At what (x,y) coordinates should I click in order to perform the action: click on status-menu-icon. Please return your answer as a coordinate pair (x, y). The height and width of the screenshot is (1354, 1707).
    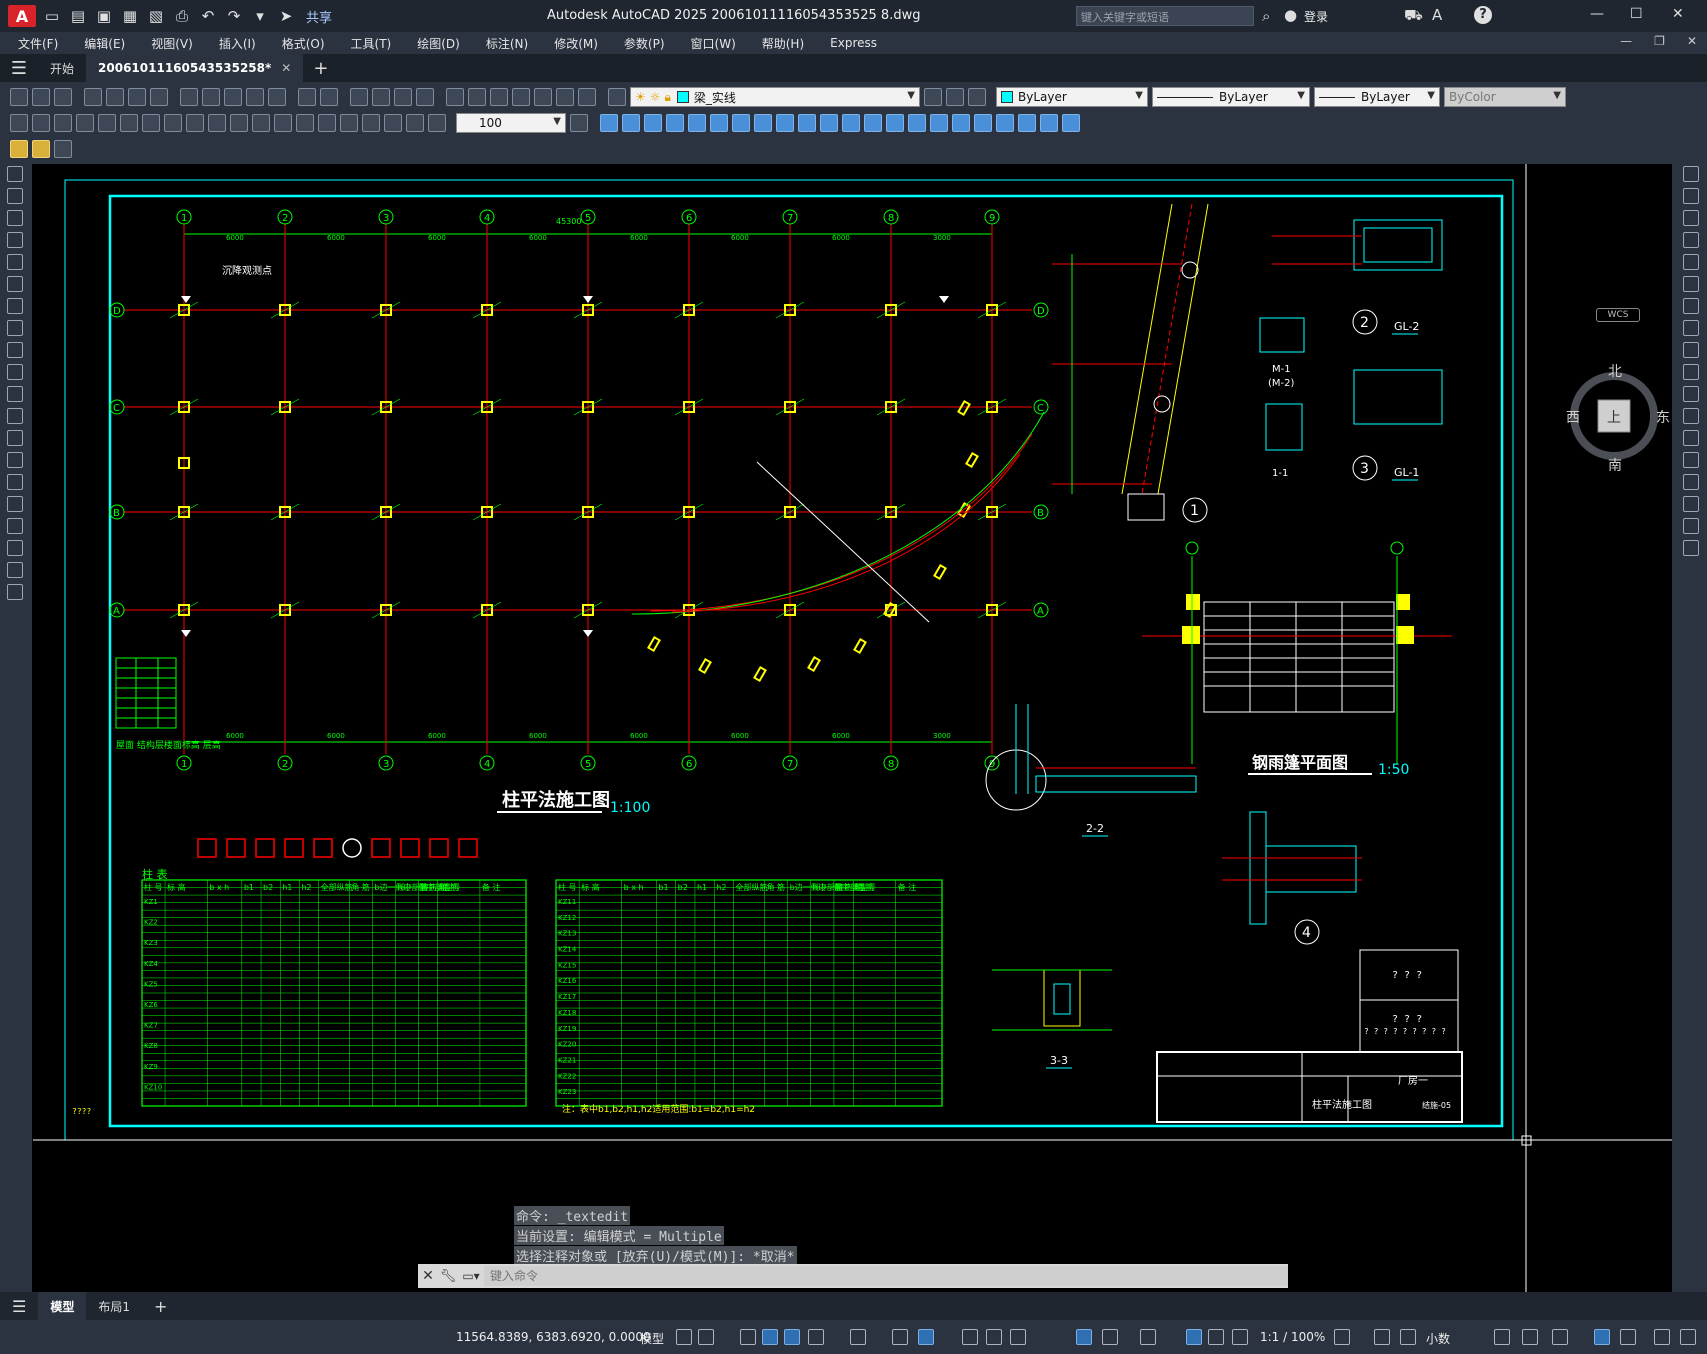
    Looking at the image, I should click on (1688, 1337).